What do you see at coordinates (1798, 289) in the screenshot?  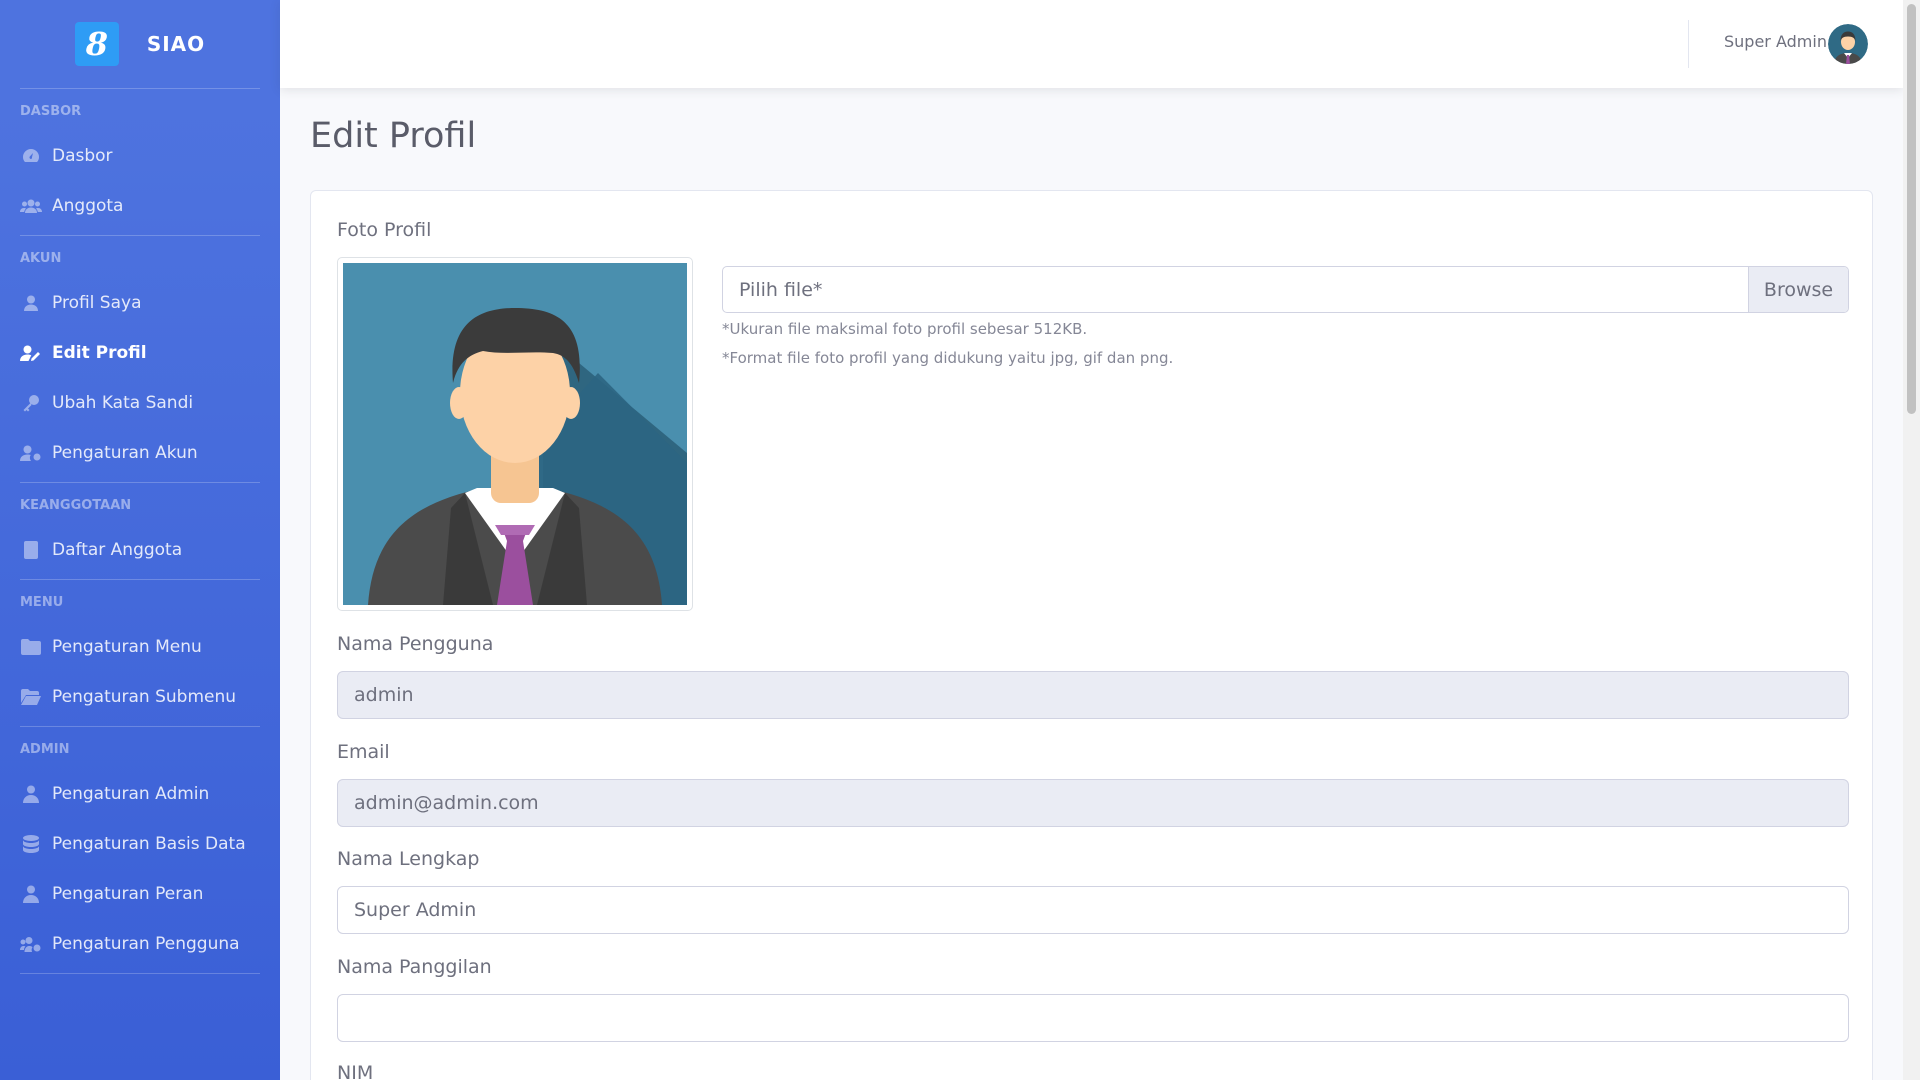 I see `browse-button: Browse` at bounding box center [1798, 289].